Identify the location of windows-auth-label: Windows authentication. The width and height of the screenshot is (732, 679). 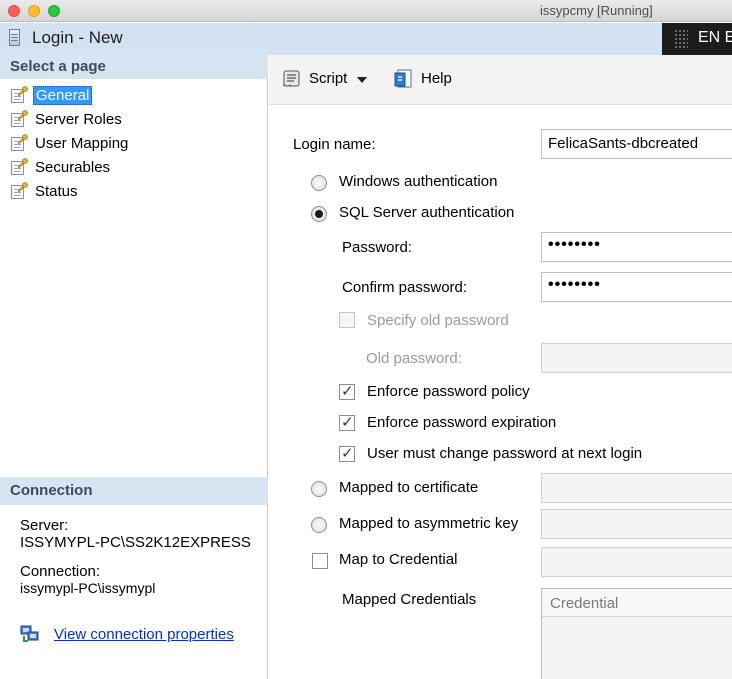
(418, 181).